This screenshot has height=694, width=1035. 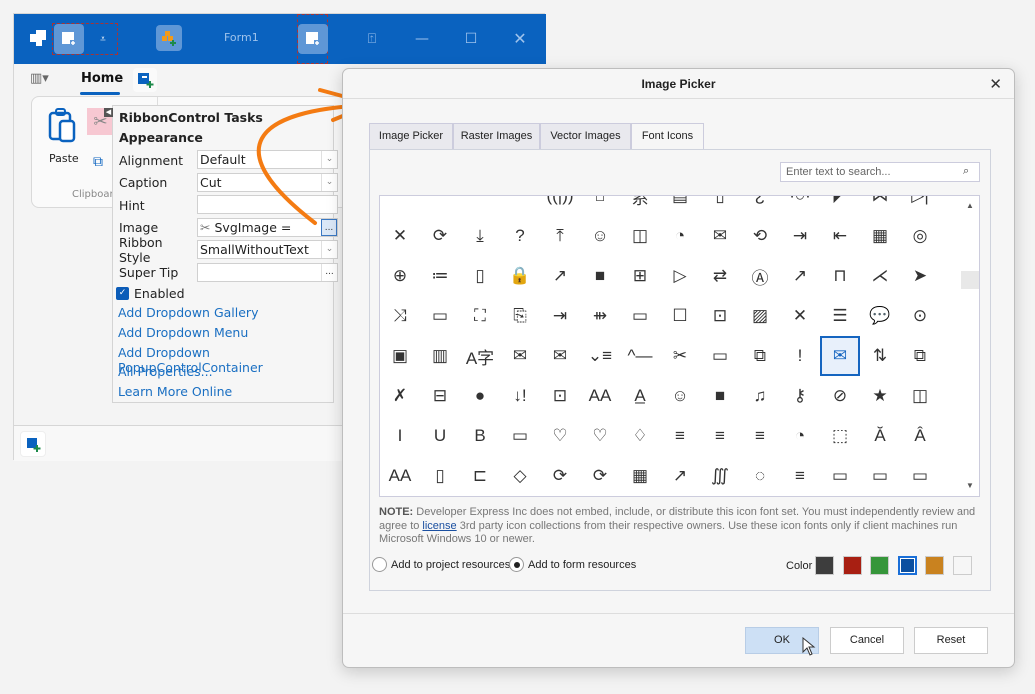 What do you see at coordinates (880, 276) in the screenshot?
I see `font-icon: ⋌` at bounding box center [880, 276].